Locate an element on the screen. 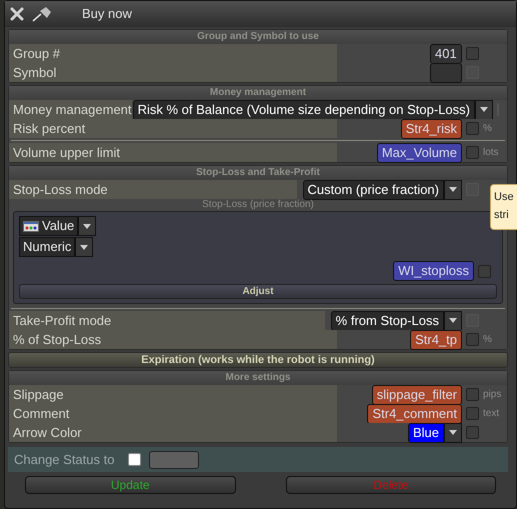 This screenshot has width=517, height=509. dropdown: % from Stop-Loss is located at coordinates (387, 320).